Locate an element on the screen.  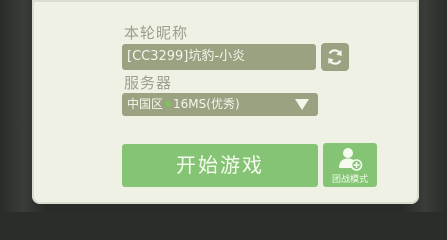
team-mode-button: 团战模式 is located at coordinates (350, 165).